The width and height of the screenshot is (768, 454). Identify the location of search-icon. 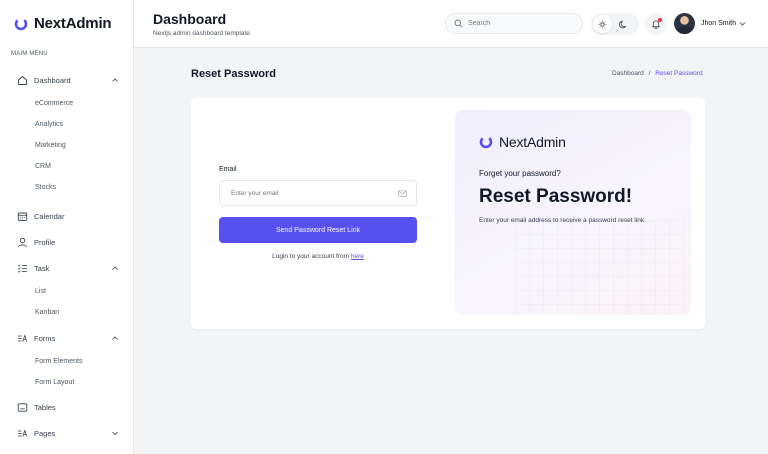
(458, 23).